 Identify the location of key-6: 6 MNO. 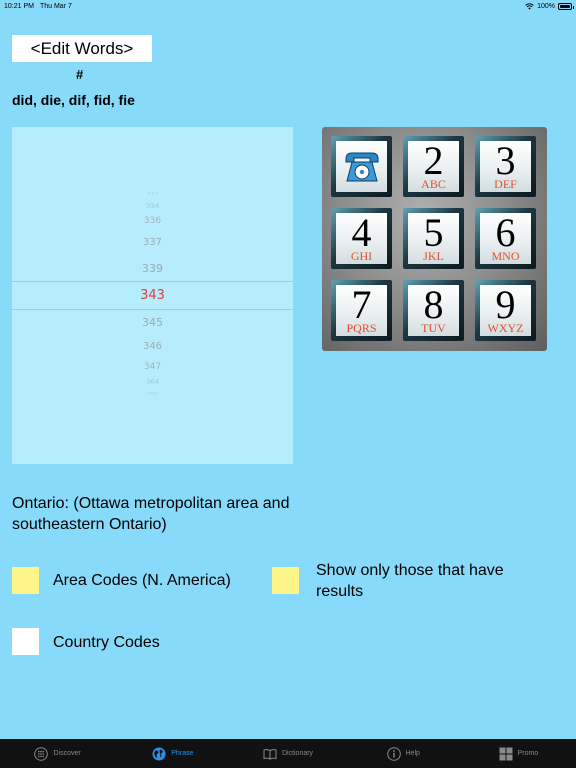
(505, 238).